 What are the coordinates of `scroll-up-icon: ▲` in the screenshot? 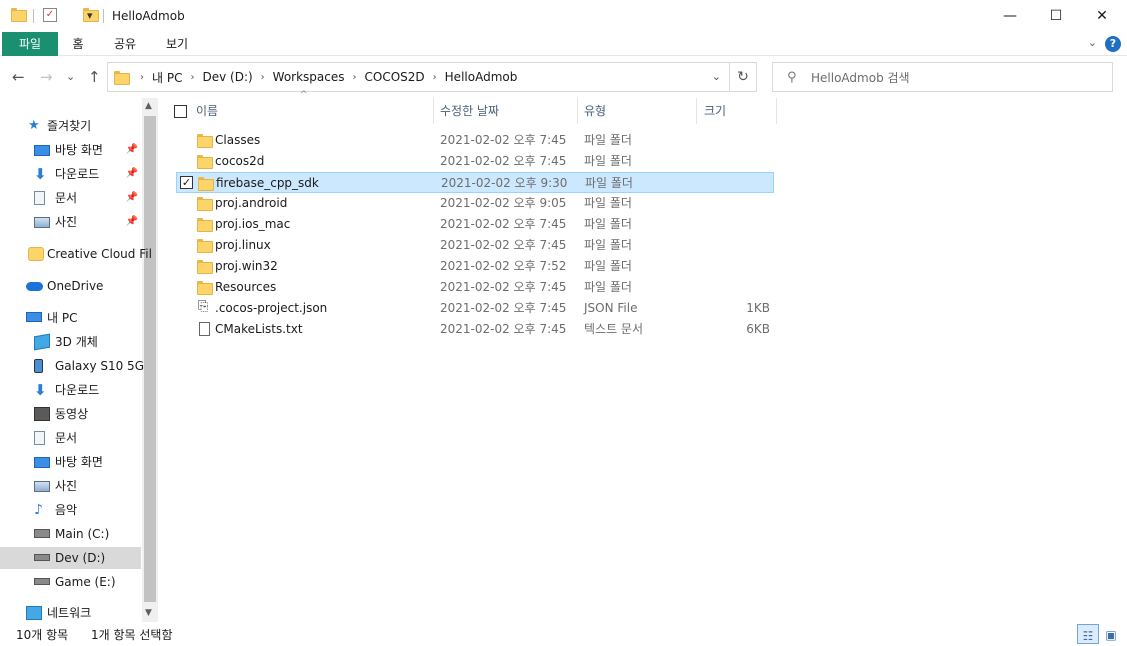 It's located at (148, 106).